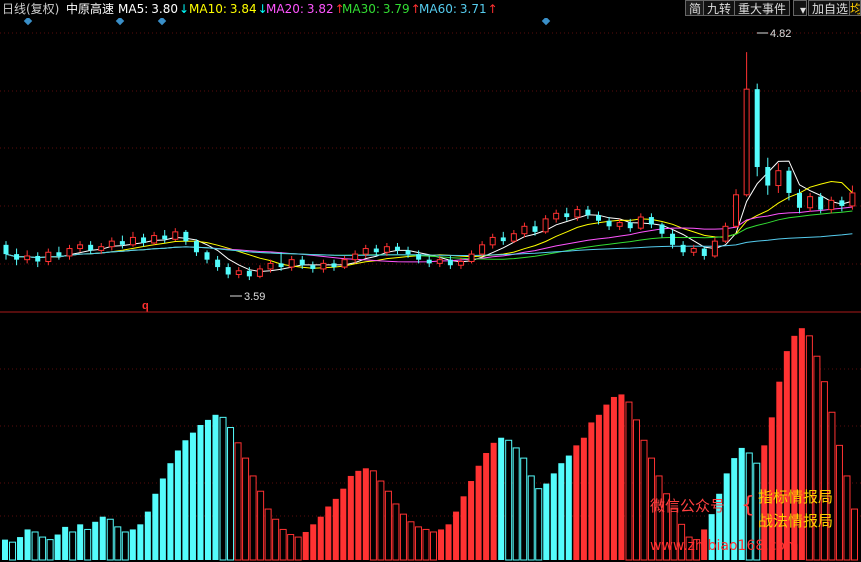 The width and height of the screenshot is (861, 562). Describe the element at coordinates (719, 8) in the screenshot. I see `jiuzhuan-button: 九转` at that location.